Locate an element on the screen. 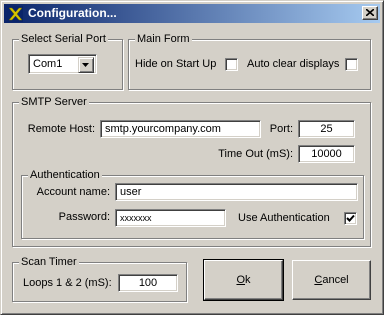 The height and width of the screenshot is (315, 384). remote-host-label: Remote Host: is located at coordinates (61, 129).